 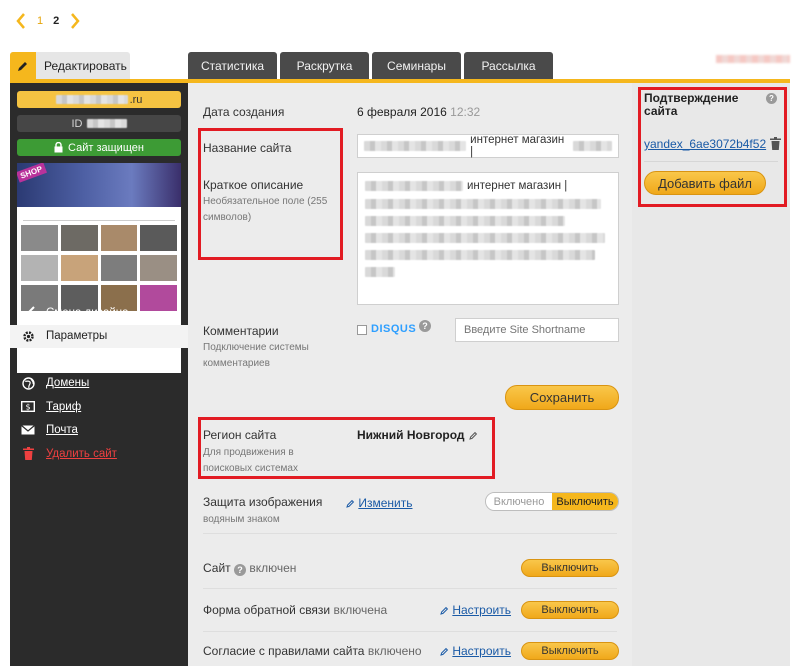 I want to click on gear-icon, so click(x=28, y=336).